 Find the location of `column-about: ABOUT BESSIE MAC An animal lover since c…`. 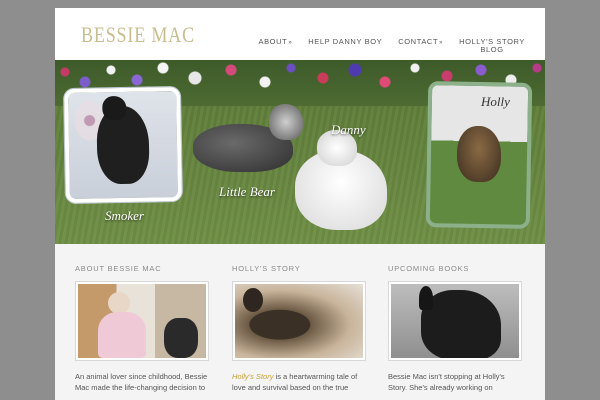

column-about: ABOUT BESSIE MAC An animal lover since c… is located at coordinates (142, 328).